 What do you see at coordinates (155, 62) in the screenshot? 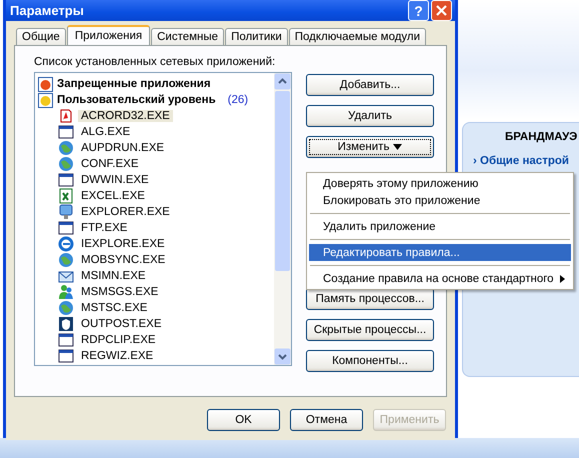
I see `list-label: Список установленных сетевых приложений:` at bounding box center [155, 62].